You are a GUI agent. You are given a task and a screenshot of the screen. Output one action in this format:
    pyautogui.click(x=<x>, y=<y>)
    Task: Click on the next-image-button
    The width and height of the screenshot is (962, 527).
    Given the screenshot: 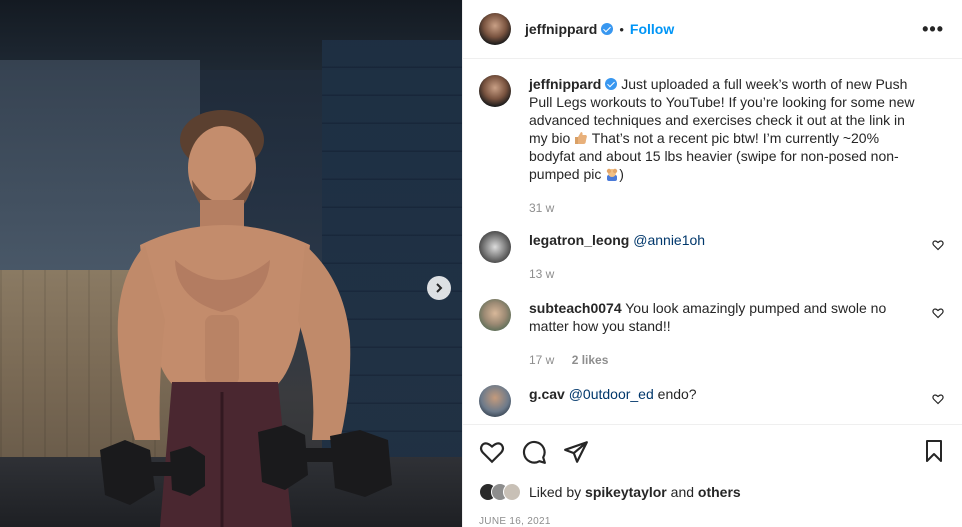 What is the action you would take?
    pyautogui.click(x=439, y=288)
    